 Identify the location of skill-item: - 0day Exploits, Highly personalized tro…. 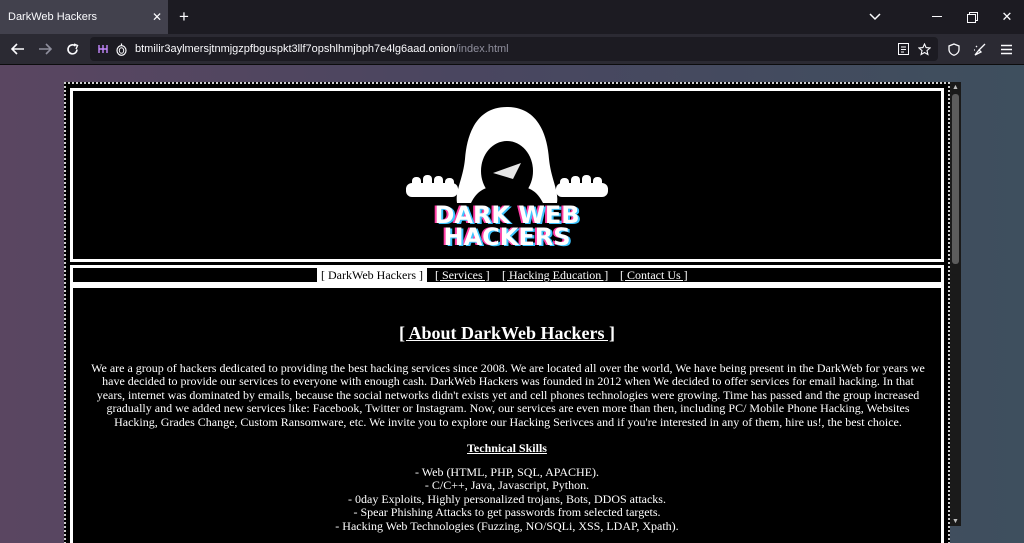
(507, 498).